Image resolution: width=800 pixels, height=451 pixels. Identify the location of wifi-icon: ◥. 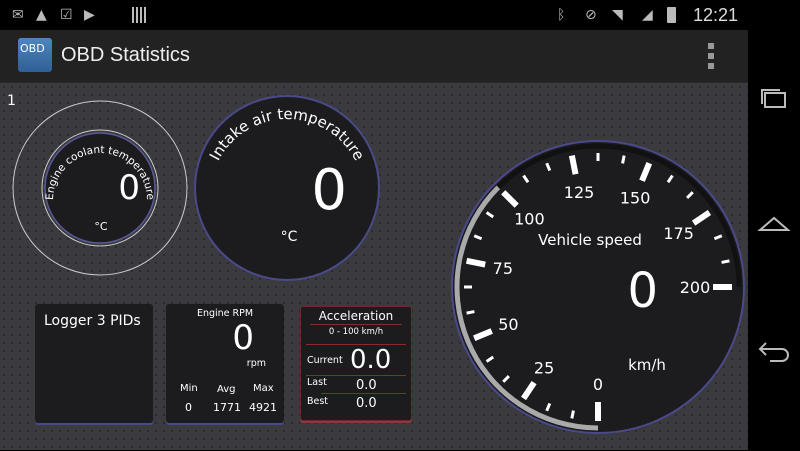
(617, 15).